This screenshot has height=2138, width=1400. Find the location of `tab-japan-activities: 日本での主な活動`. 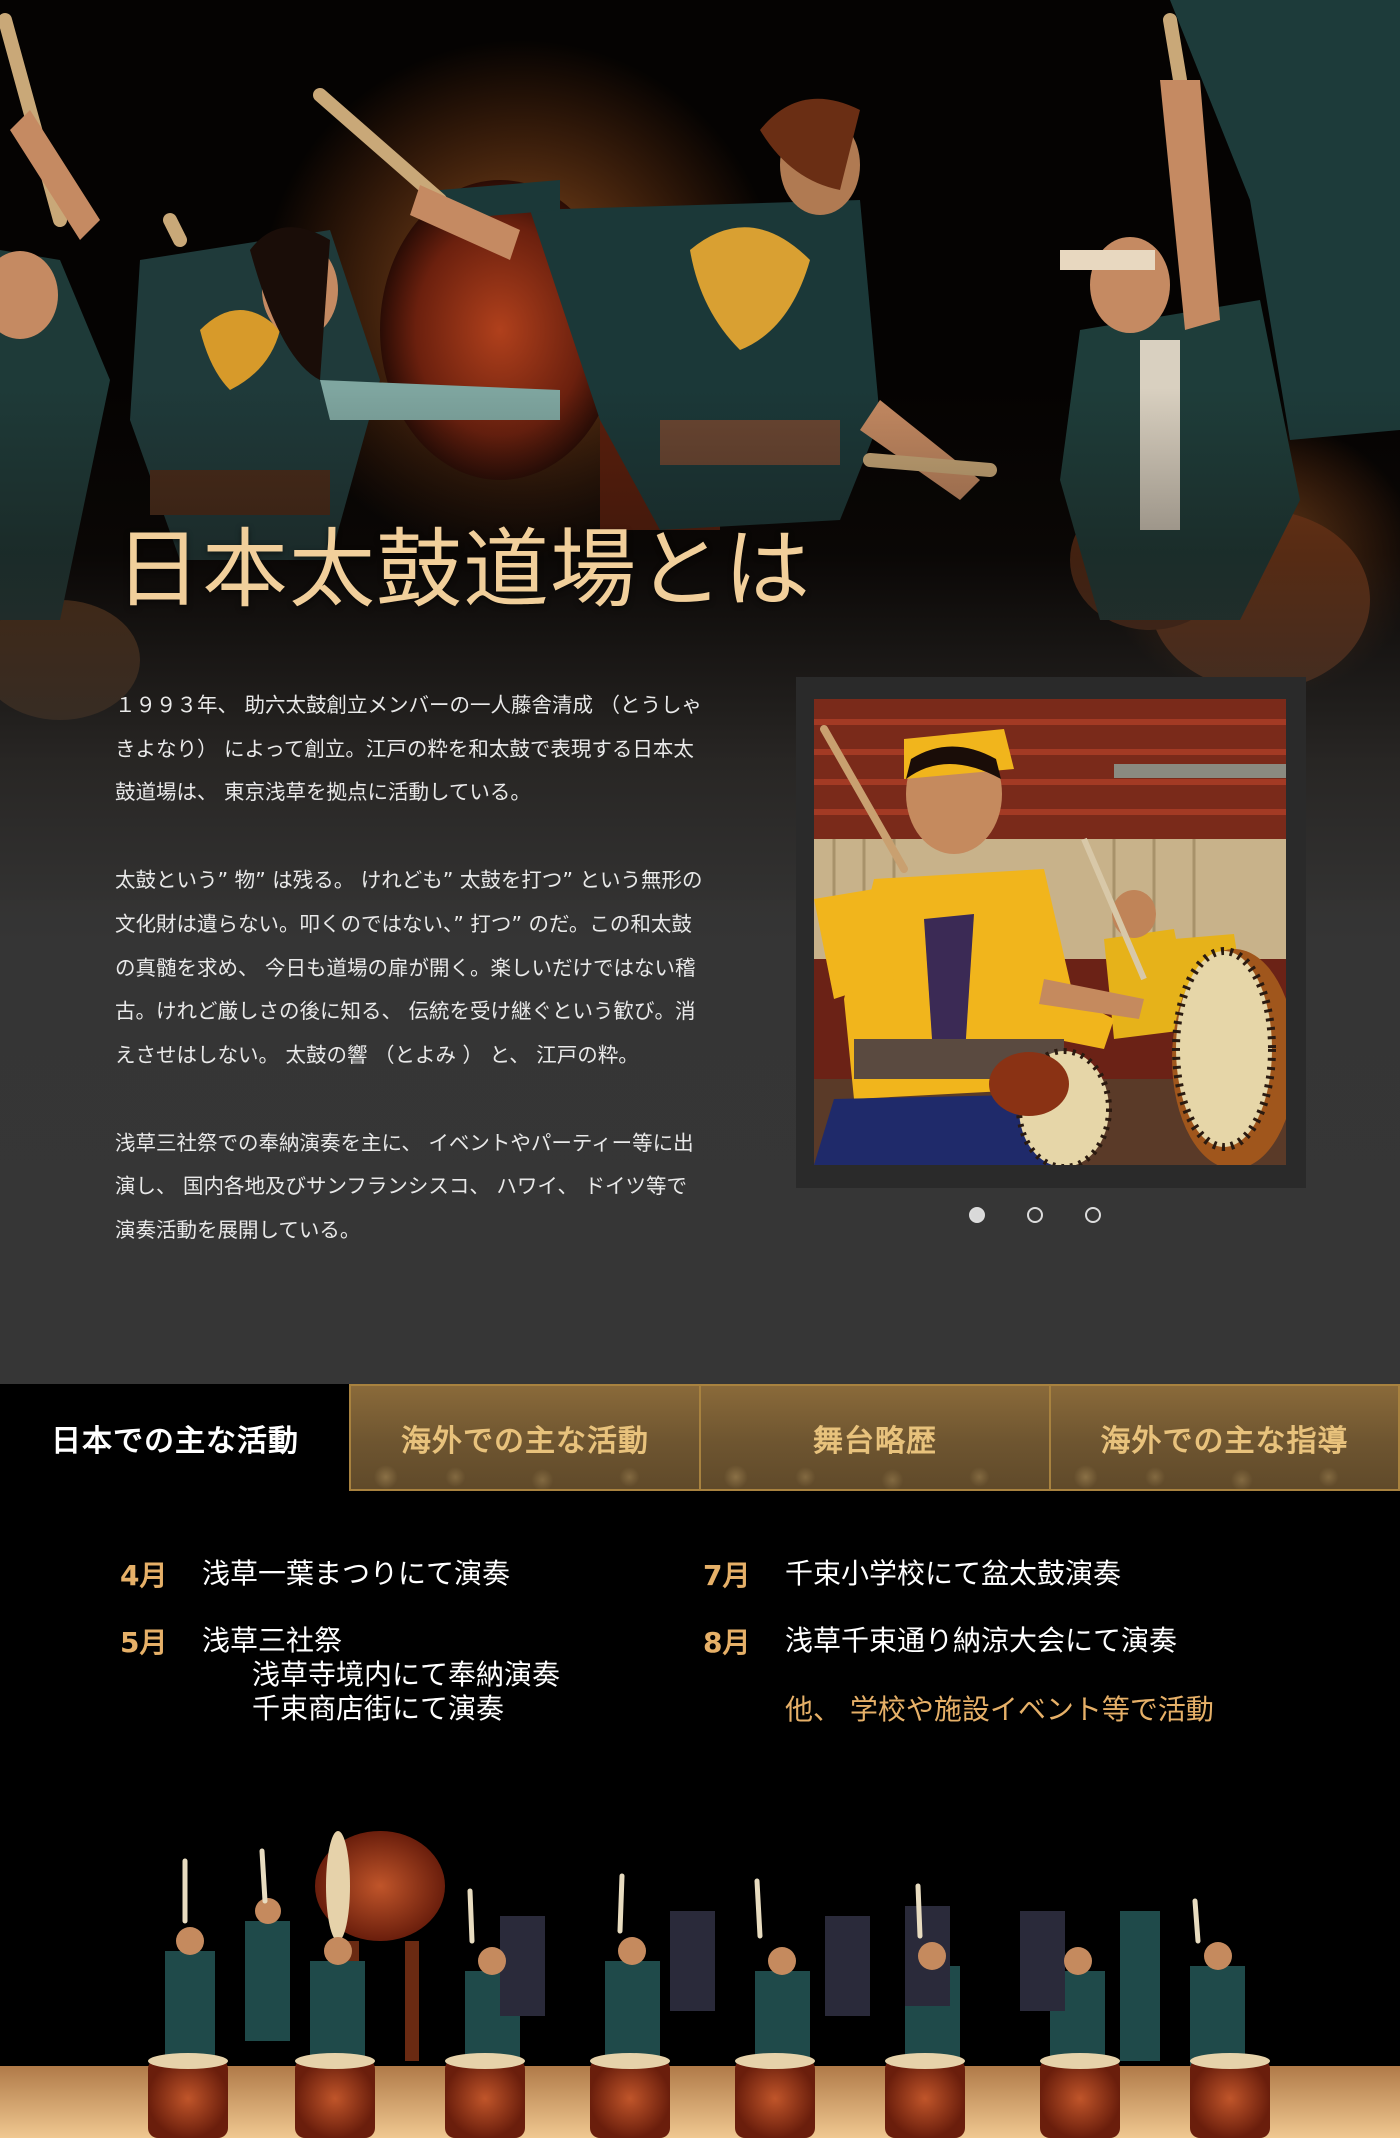

tab-japan-activities: 日本での主な活動 is located at coordinates (175, 1437).